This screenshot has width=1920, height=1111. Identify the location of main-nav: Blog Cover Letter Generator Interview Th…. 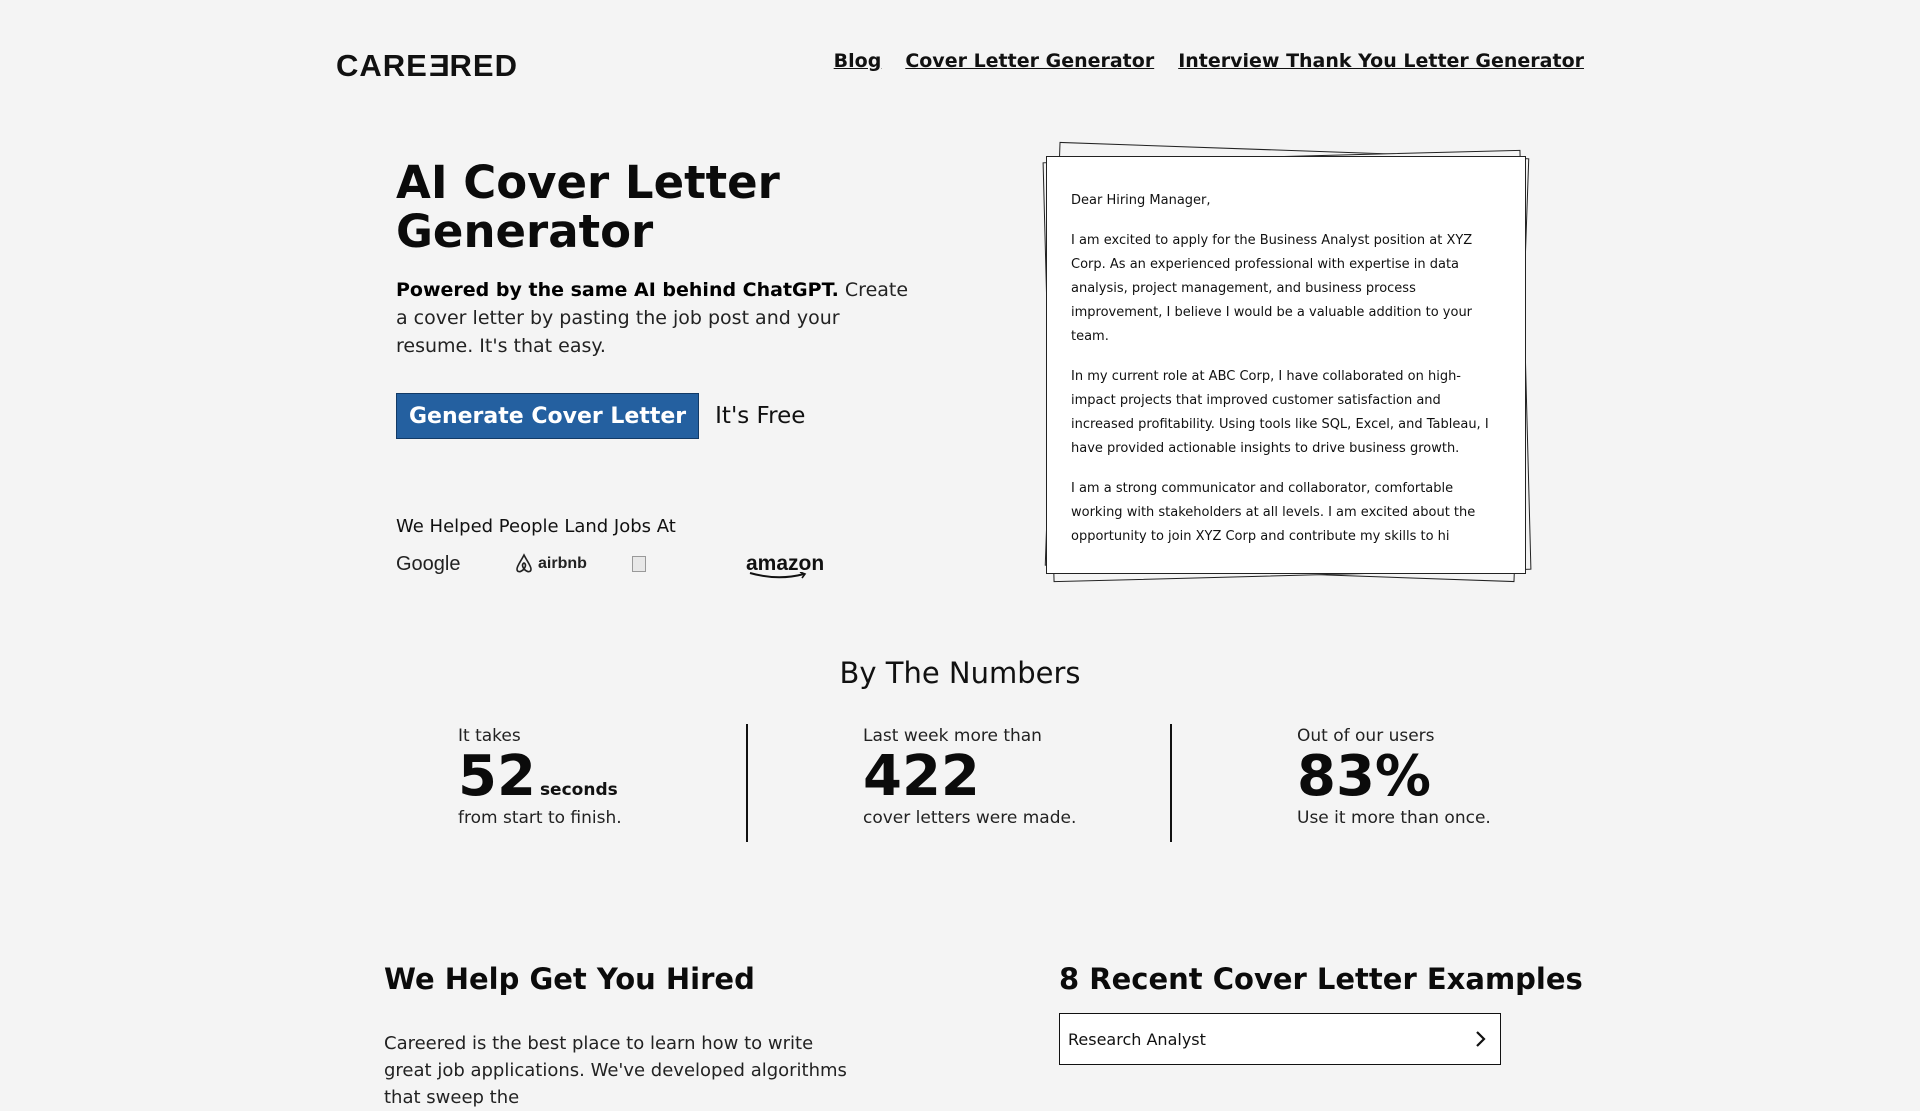
(1209, 61).